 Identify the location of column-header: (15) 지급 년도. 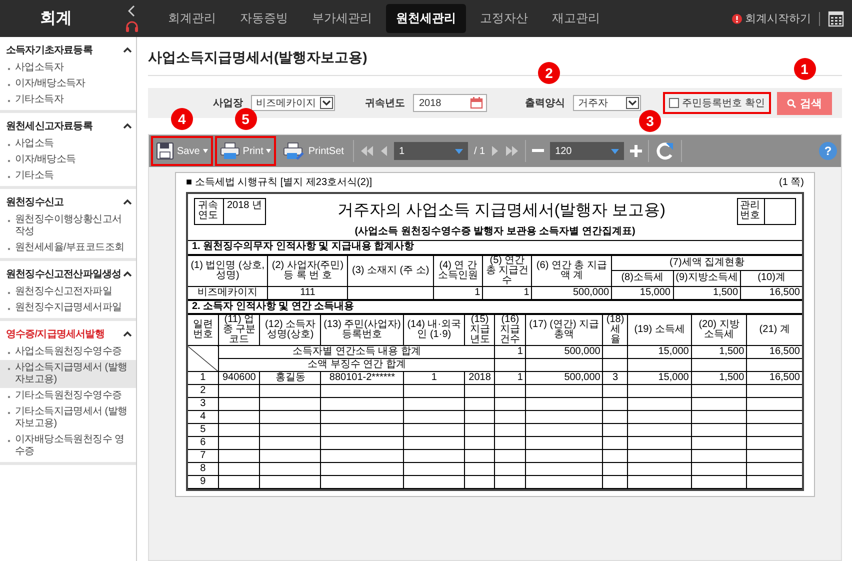
(479, 330).